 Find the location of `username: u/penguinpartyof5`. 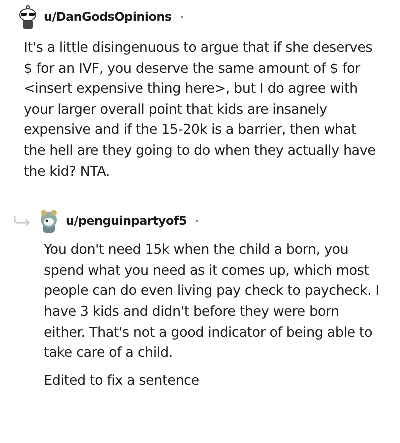

username: u/penguinpartyof5 is located at coordinates (126, 221).